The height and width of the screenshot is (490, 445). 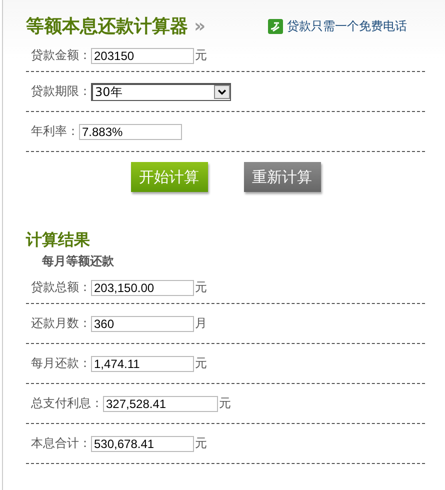 I want to click on input-field: 7.883%, so click(x=130, y=132).